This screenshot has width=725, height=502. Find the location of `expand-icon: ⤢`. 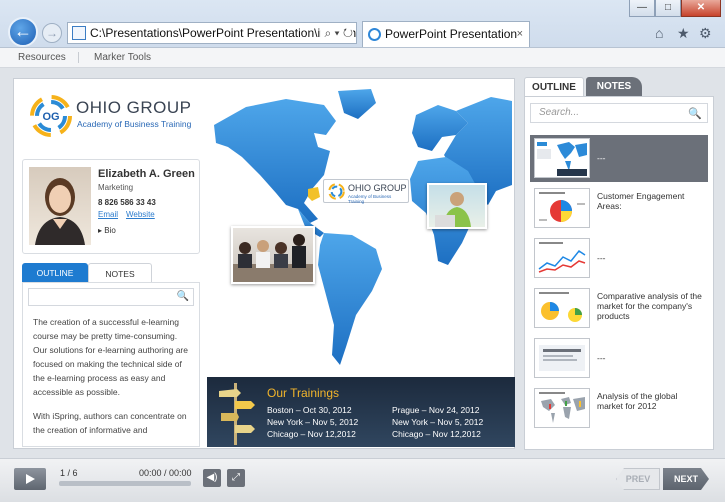

expand-icon: ⤢ is located at coordinates (236, 477).